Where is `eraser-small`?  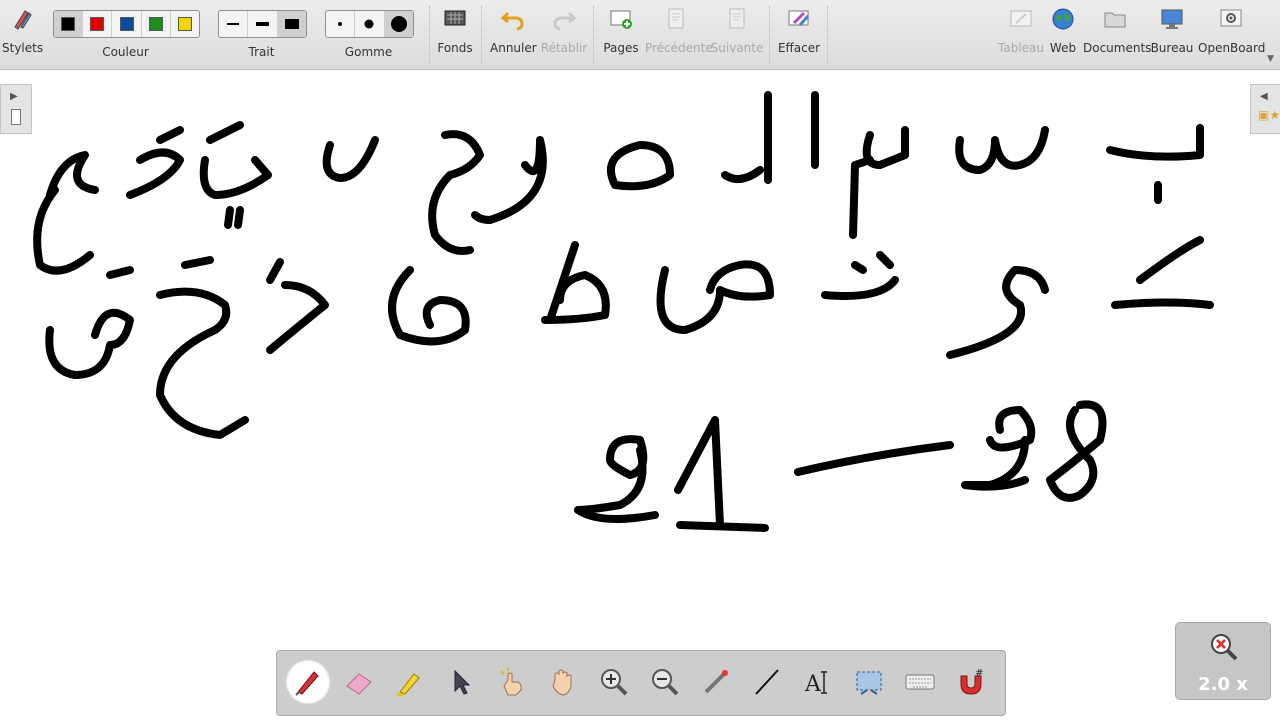
eraser-small is located at coordinates (341, 24).